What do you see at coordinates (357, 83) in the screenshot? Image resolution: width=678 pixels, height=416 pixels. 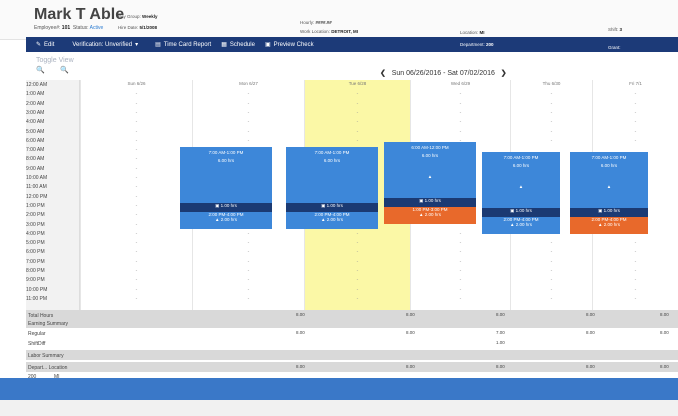 I see `day-header: Tue 6/28` at bounding box center [357, 83].